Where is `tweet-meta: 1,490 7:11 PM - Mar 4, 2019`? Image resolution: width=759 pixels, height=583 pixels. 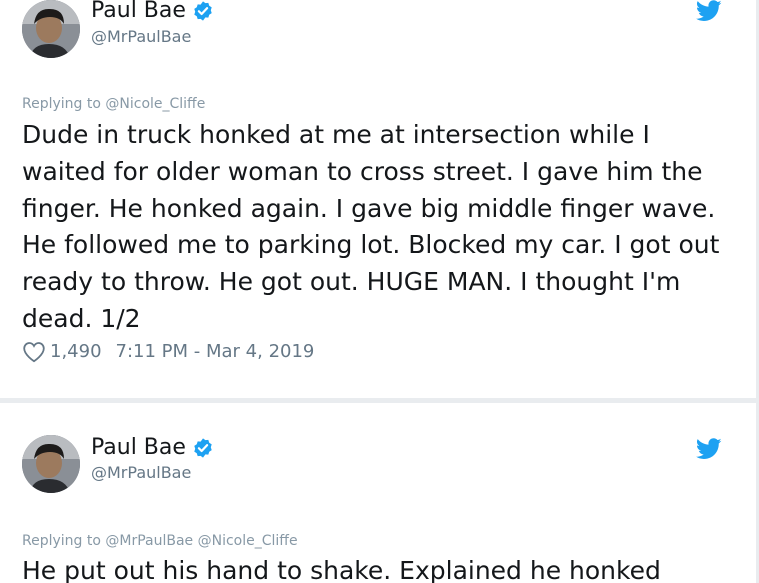 tweet-meta: 1,490 7:11 PM - Mar 4, 2019 is located at coordinates (168, 352).